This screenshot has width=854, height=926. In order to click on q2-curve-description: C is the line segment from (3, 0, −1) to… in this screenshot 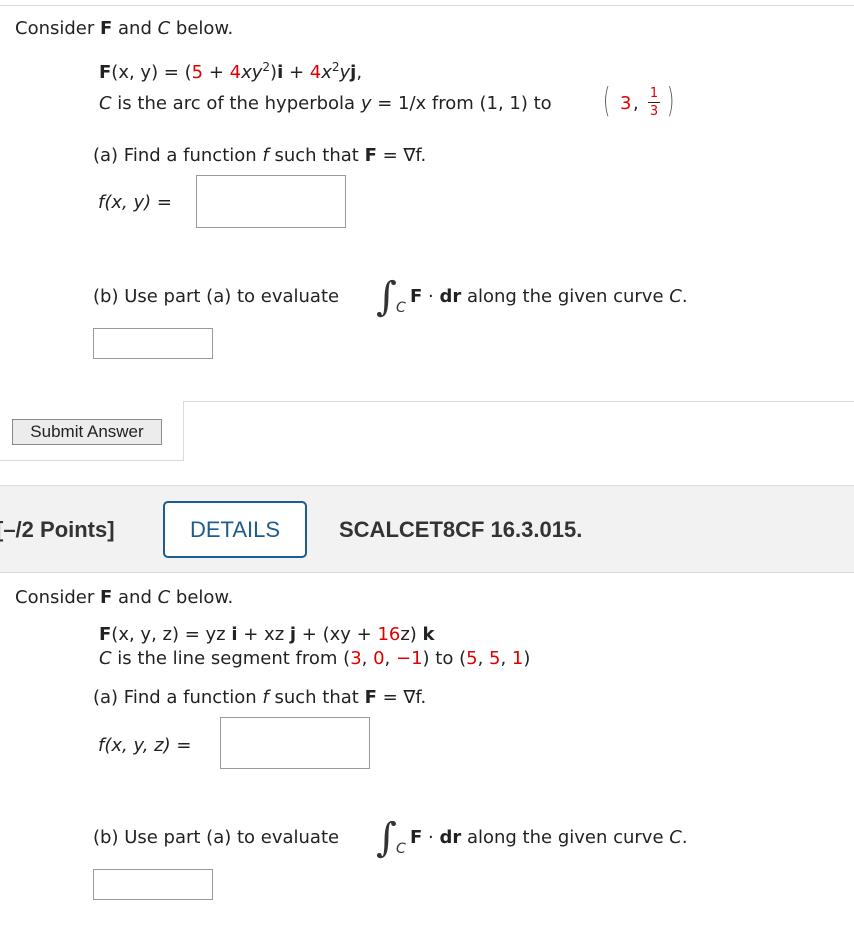, I will do `click(315, 658)`.